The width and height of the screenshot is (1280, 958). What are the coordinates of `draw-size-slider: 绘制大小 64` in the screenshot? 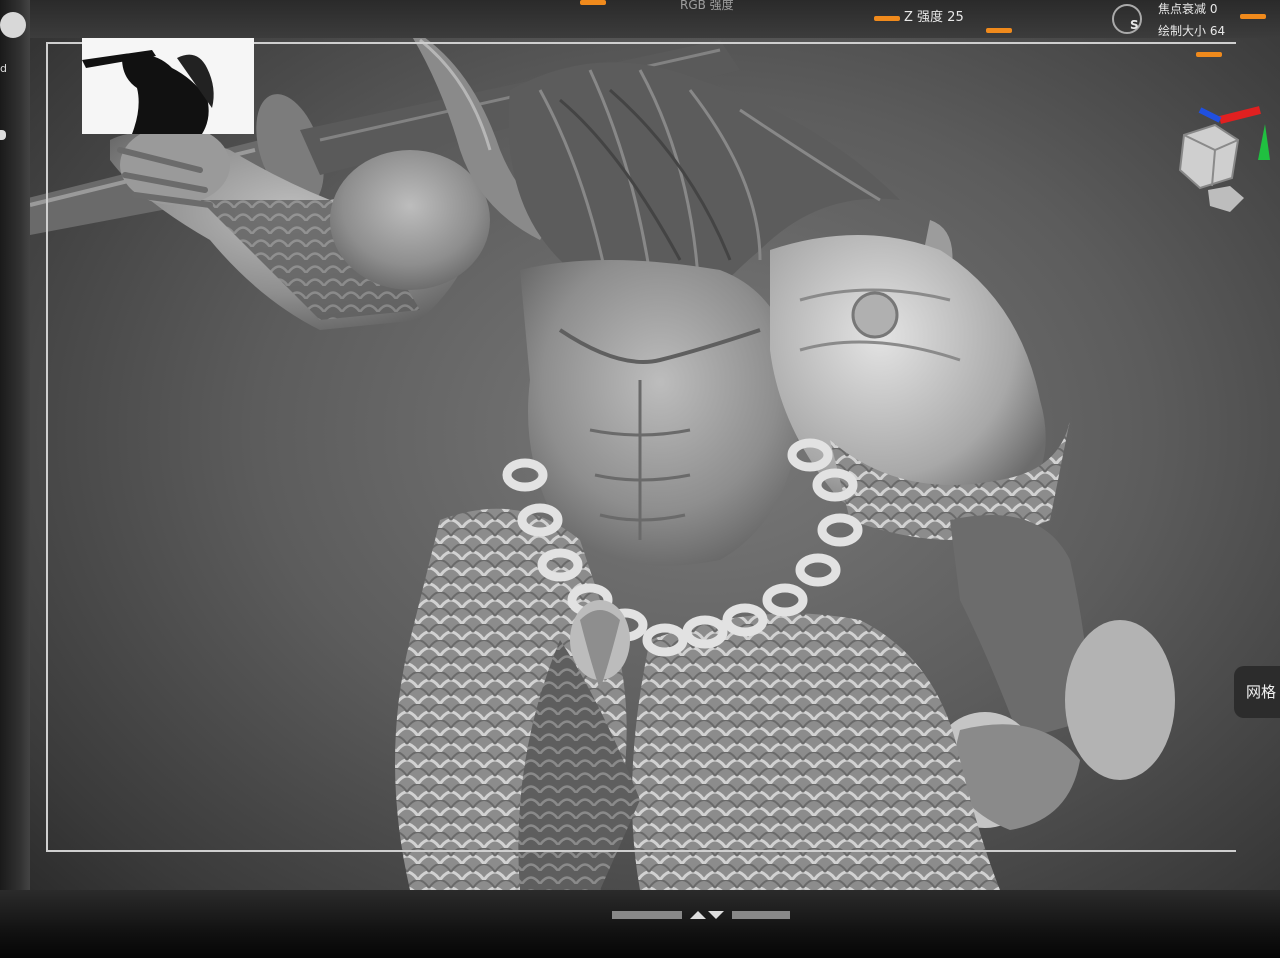 It's located at (1191, 30).